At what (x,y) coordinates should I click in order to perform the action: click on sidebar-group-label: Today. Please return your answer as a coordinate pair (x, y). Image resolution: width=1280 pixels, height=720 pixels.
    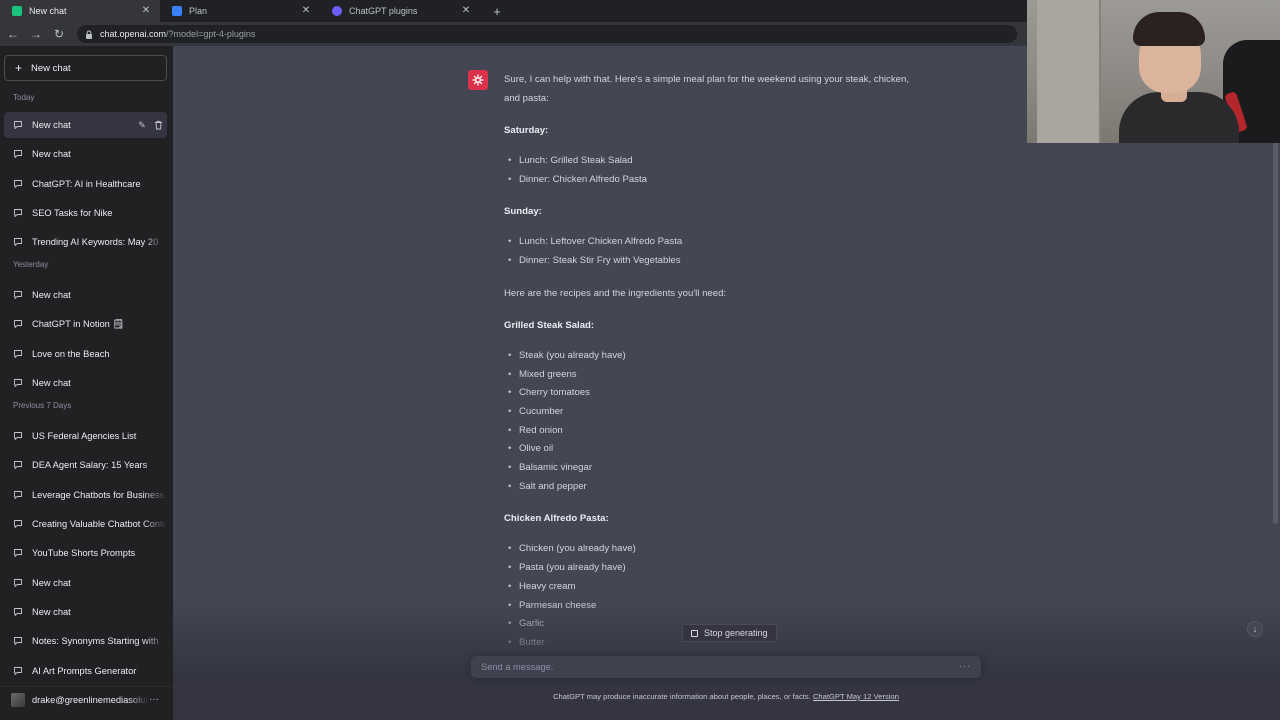
    Looking at the image, I should click on (24, 97).